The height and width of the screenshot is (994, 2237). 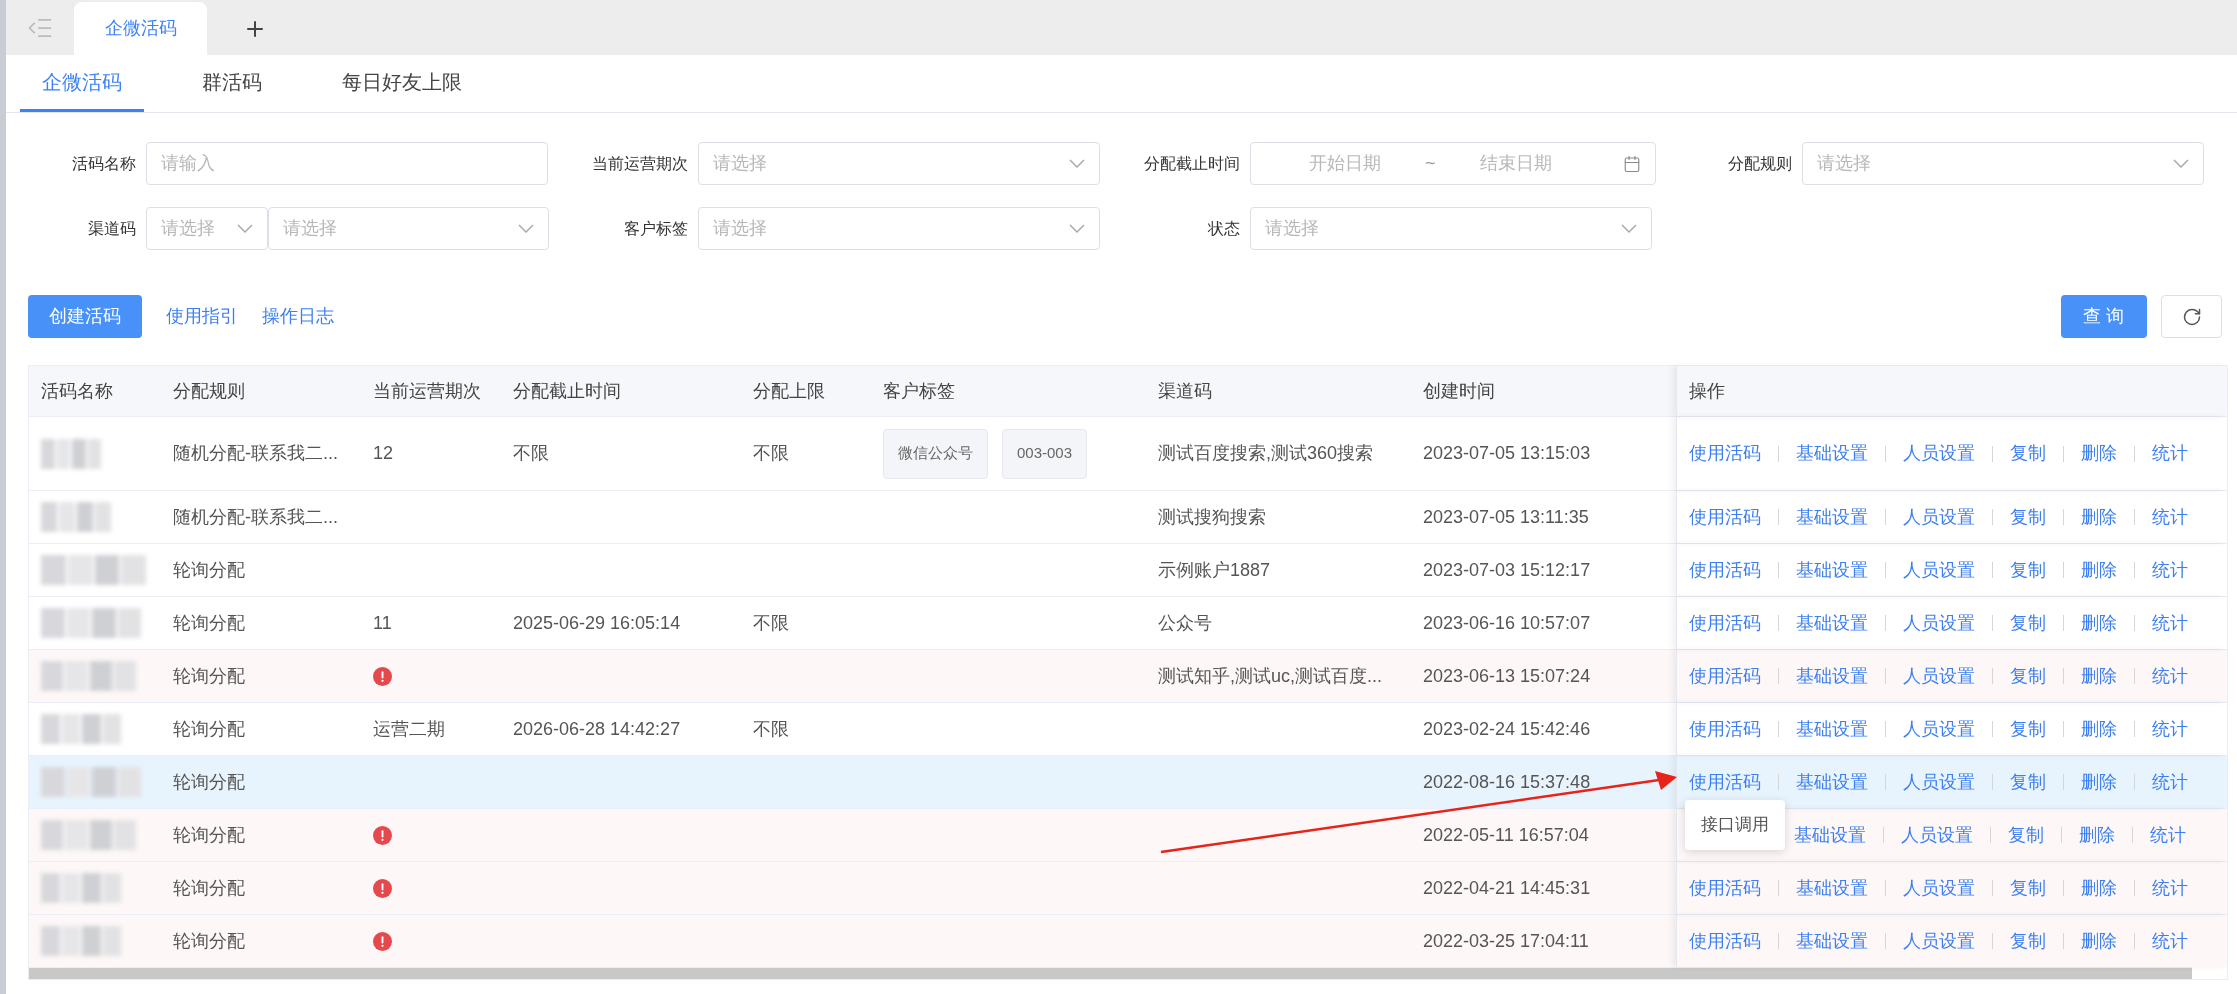 I want to click on table-row: 轮询分配 示例账户1887 2023-07-03 15:12:17 使用活码 基础设置 人员设置 复制 删除 统计, so click(x=1128, y=569).